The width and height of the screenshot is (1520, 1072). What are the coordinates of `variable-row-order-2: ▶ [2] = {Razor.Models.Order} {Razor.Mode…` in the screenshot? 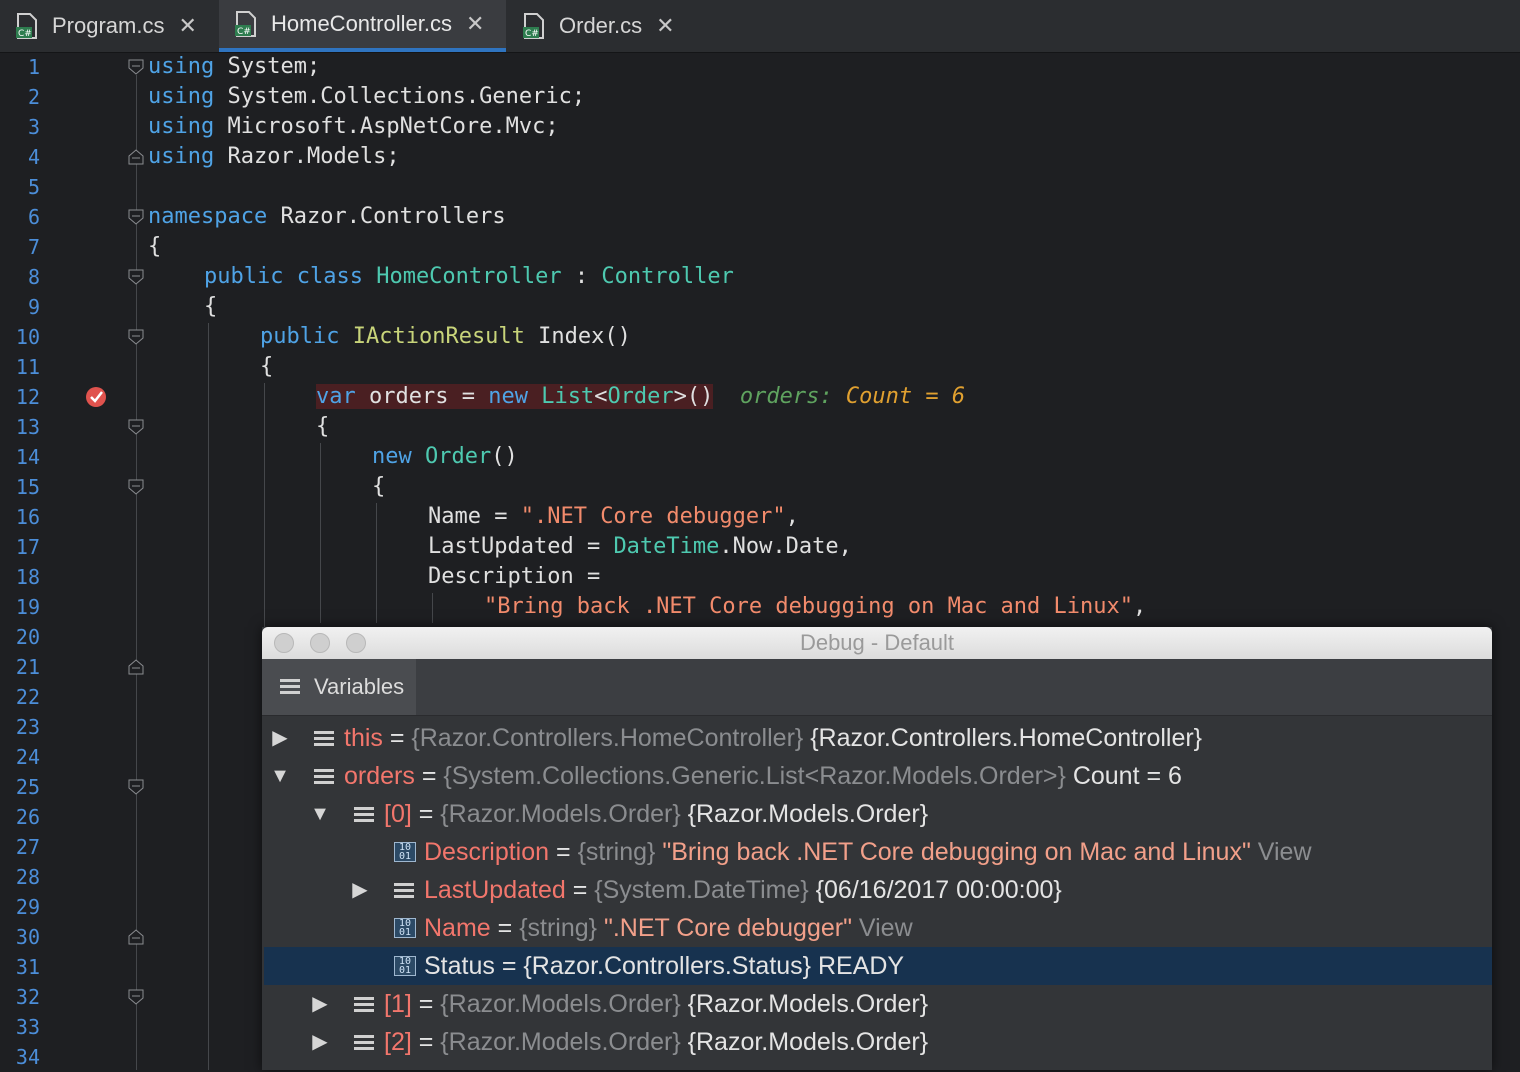 It's located at (878, 1042).